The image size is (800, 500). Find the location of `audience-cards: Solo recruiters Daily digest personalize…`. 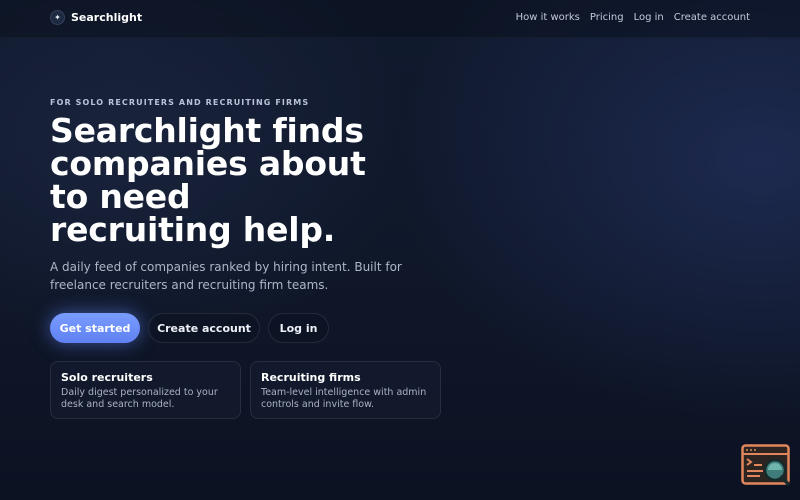

audience-cards: Solo recruiters Daily digest personalize… is located at coordinates (245, 390).